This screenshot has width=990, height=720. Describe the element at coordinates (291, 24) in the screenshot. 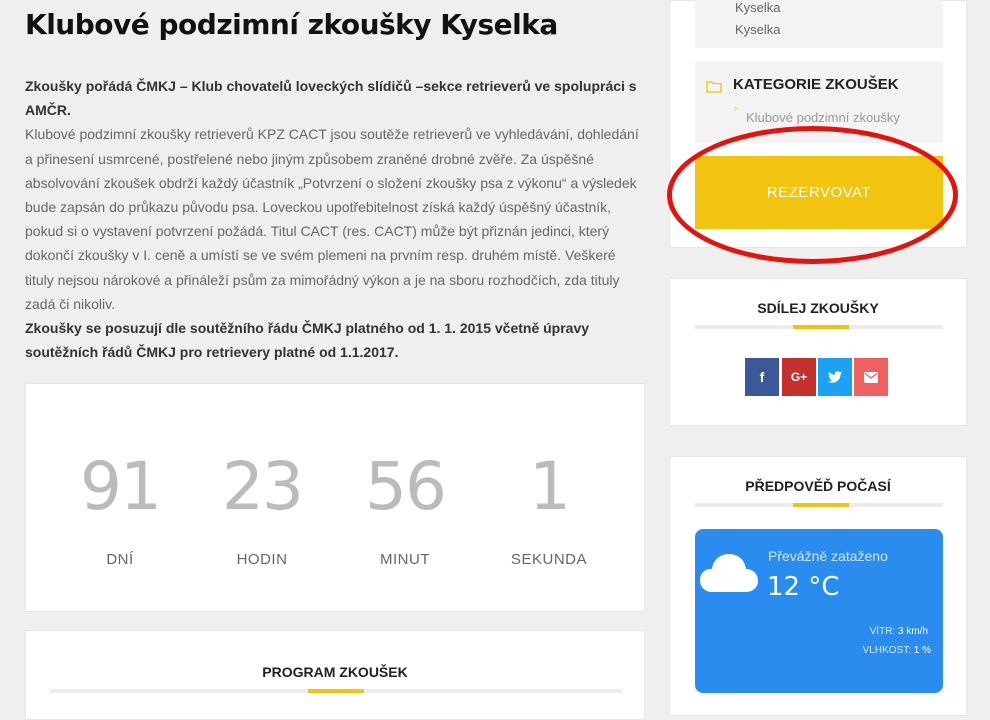

I see `page-title: Klubové podzimní zkoušky Kyselka` at that location.